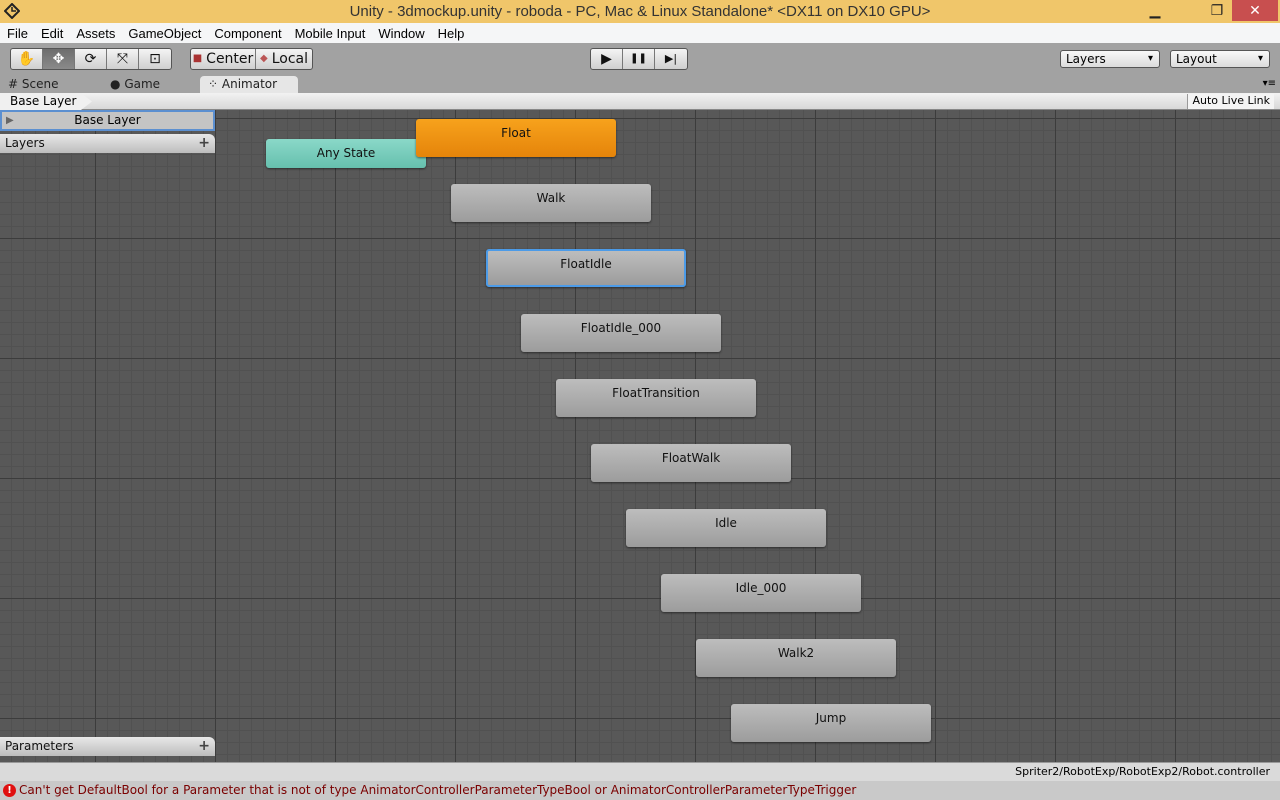  What do you see at coordinates (27, 59) in the screenshot?
I see `hand-tool-icon: ✋` at bounding box center [27, 59].